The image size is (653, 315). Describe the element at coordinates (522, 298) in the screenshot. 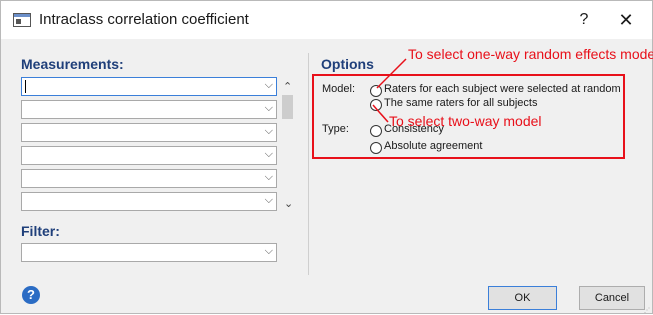

I see `ok-button: OK` at that location.